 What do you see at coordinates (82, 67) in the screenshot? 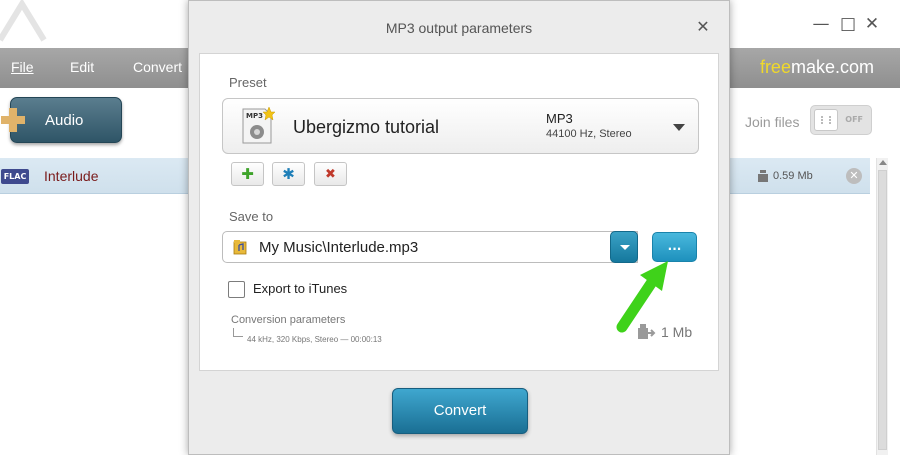
I see `menu-edit: Edit` at bounding box center [82, 67].